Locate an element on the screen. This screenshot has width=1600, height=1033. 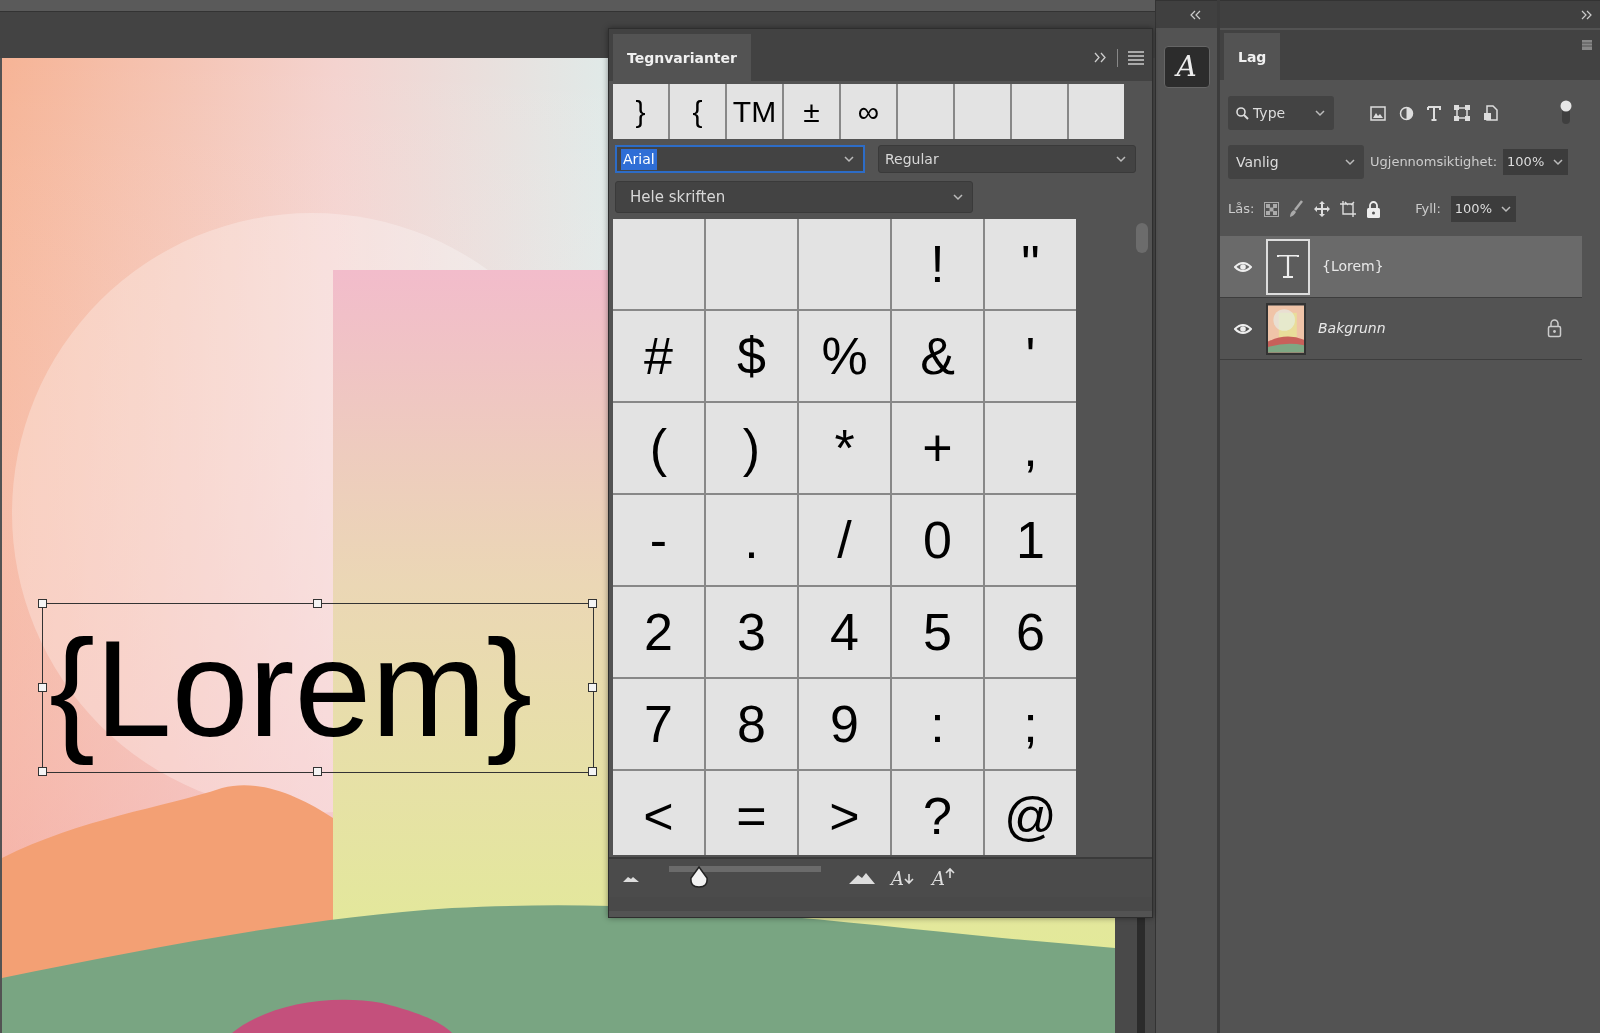
crop-icon is located at coordinates (1348, 209).